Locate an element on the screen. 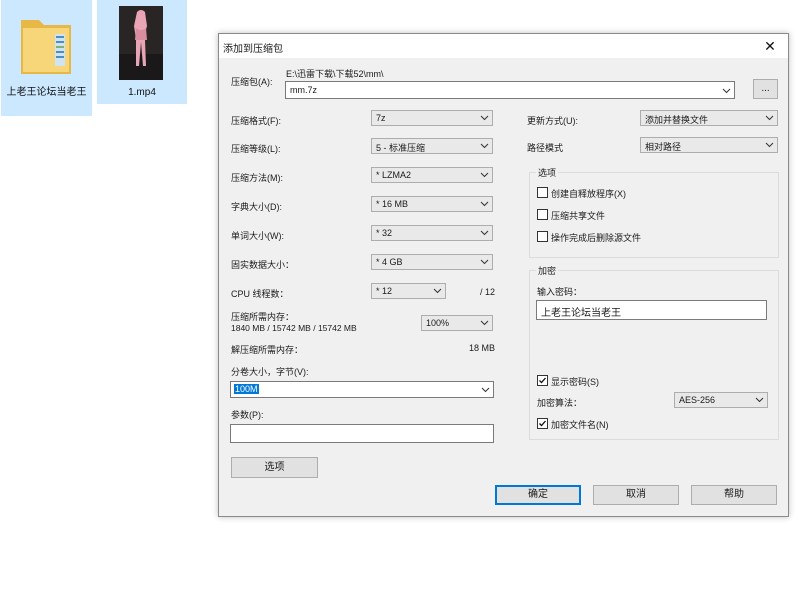  level-label: 压缩等级(L): is located at coordinates (256, 149).